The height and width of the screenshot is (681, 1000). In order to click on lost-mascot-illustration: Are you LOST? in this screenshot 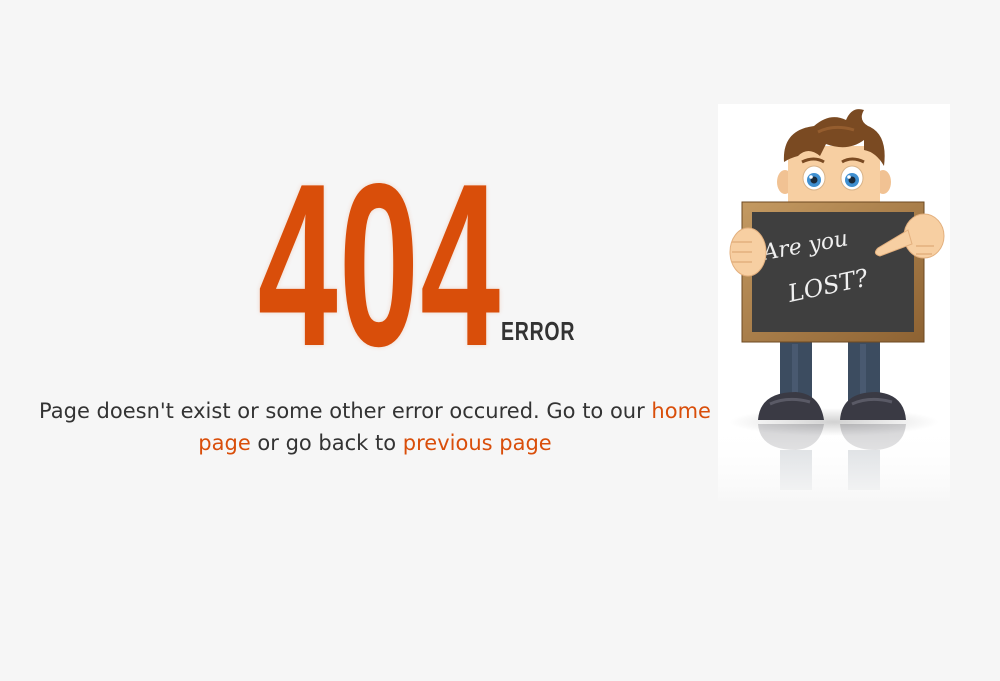, I will do `click(834, 304)`.